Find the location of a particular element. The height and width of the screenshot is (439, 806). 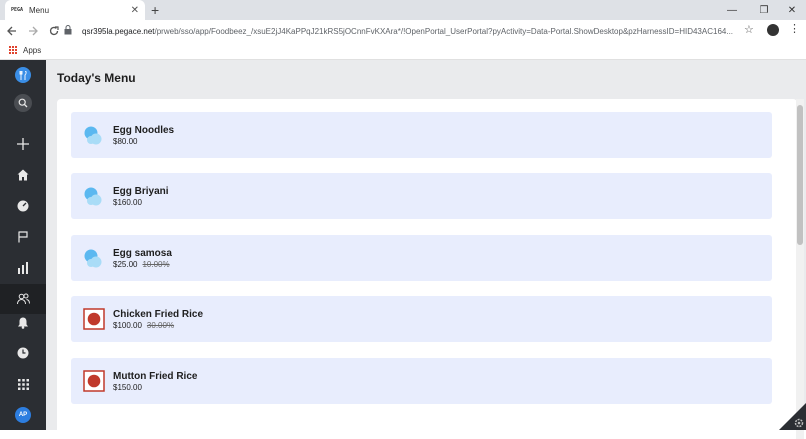

app-sidebar: AP is located at coordinates (23, 245).